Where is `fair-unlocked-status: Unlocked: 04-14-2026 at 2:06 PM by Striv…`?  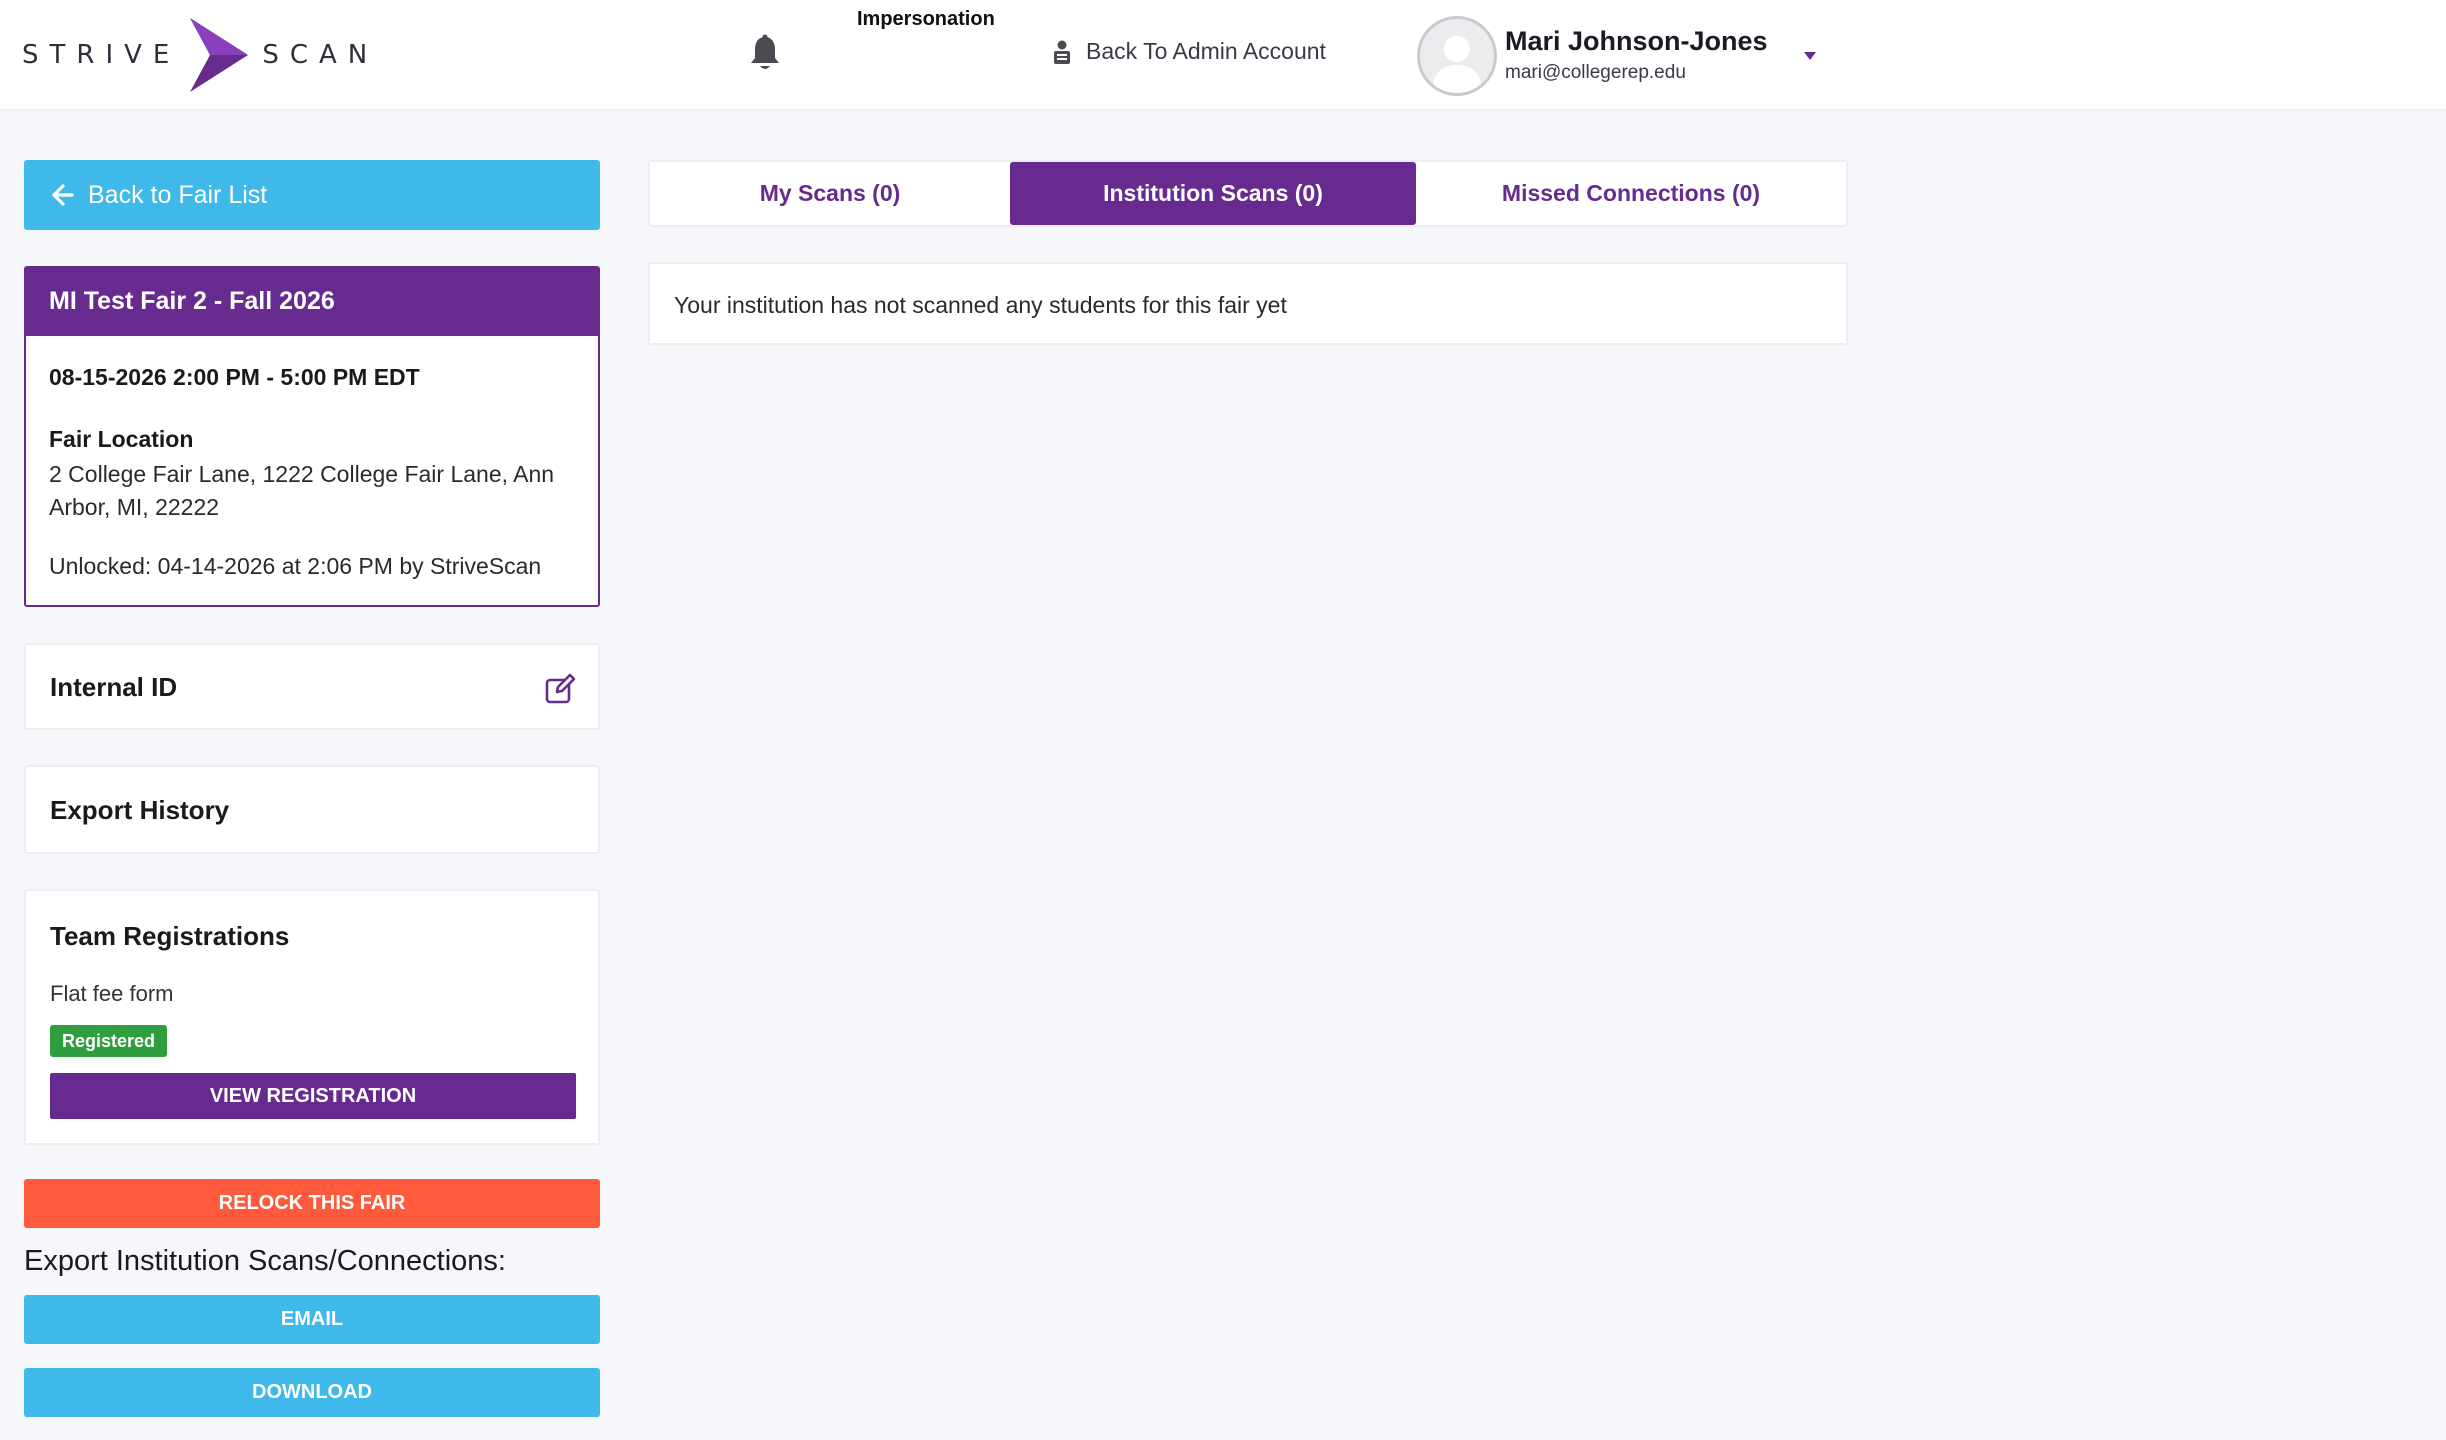
fair-unlocked-status: Unlocked: 04-14-2026 at 2:06 PM by Striv… is located at coordinates (295, 566).